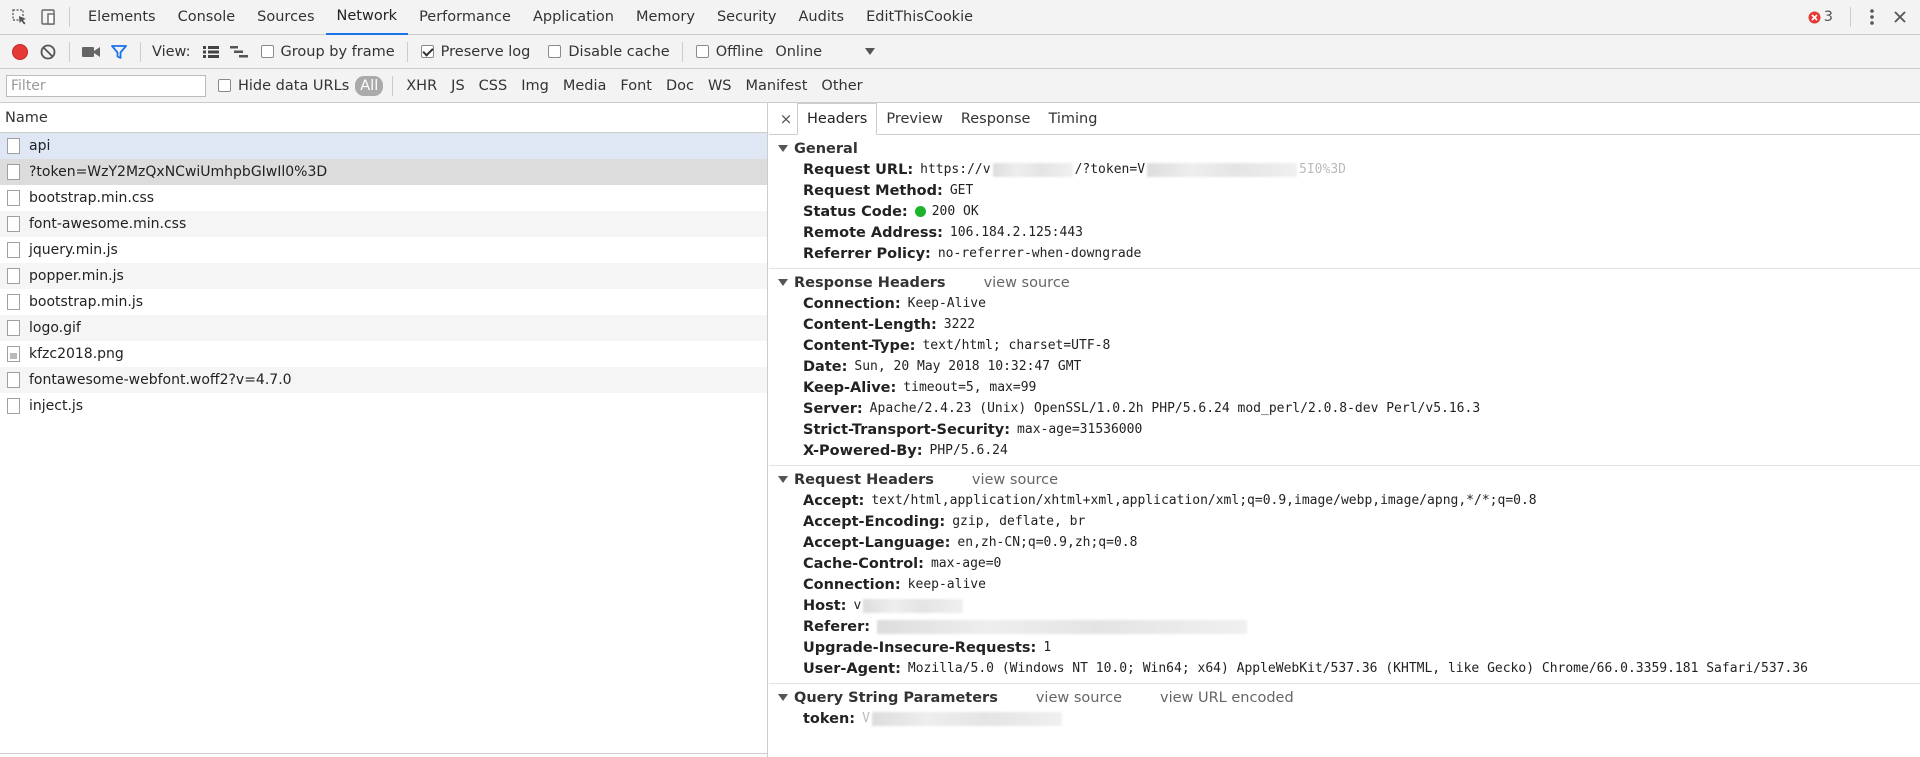  I want to click on request-row: kfzc2018.png, so click(383, 354).